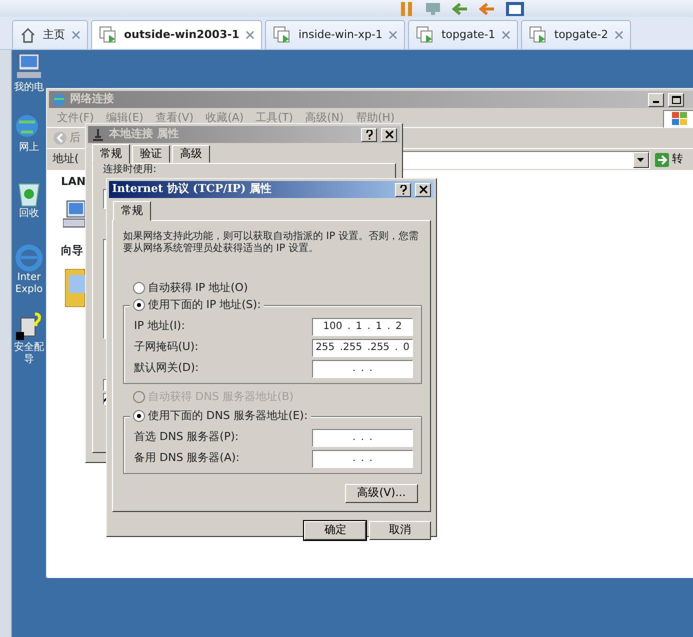 The height and width of the screenshot is (637, 693). I want to click on group-label: 向导, so click(72, 250).